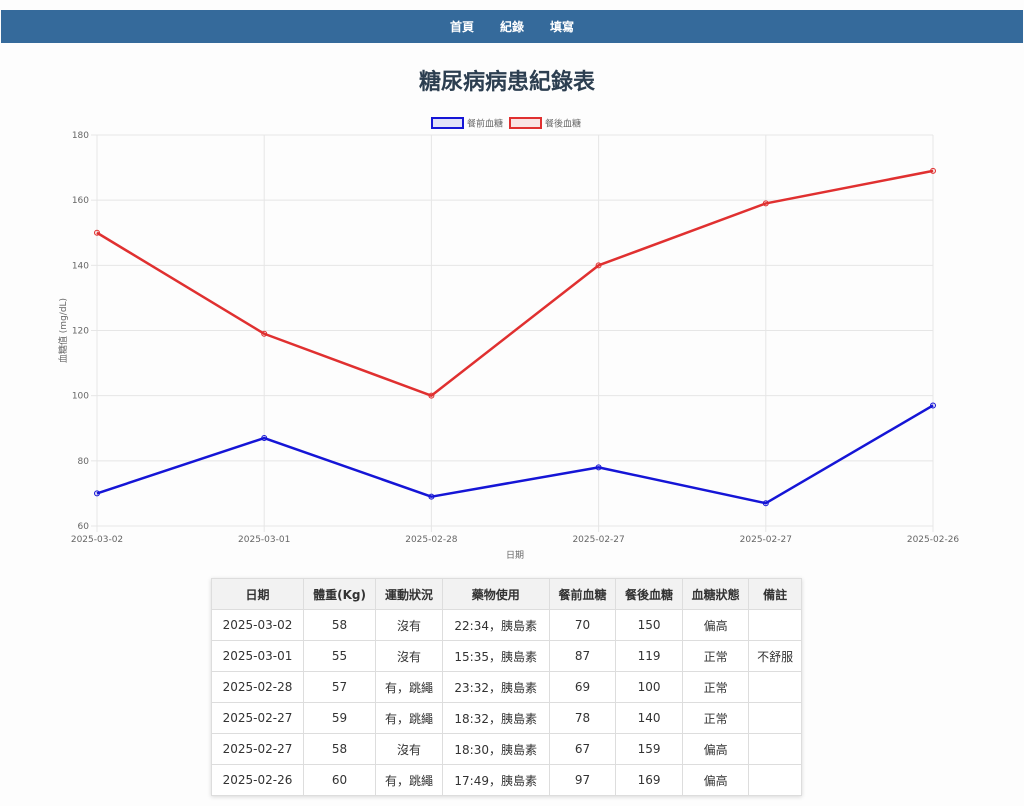 The height and width of the screenshot is (806, 1024). I want to click on table-cell: 78, so click(582, 718).